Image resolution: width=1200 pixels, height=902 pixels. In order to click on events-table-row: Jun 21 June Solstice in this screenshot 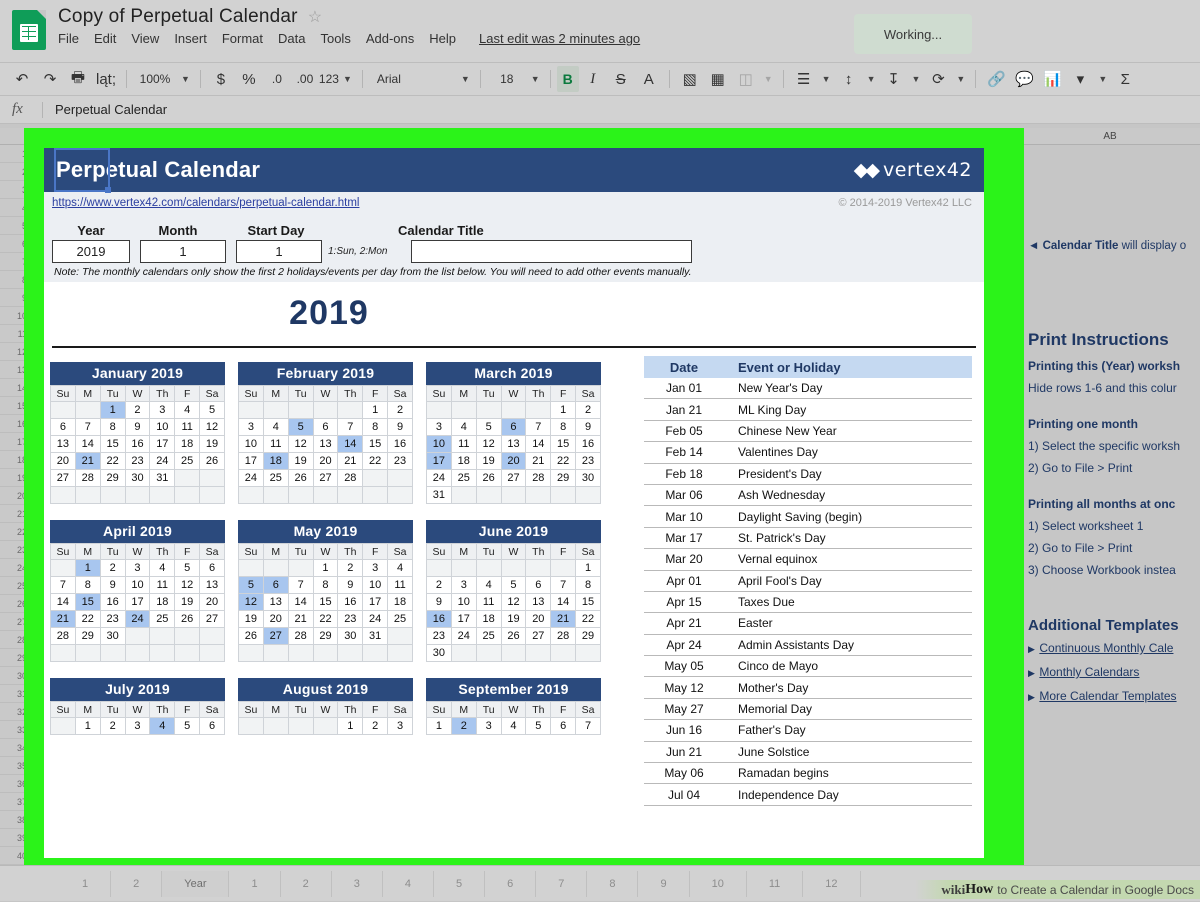, I will do `click(808, 753)`.